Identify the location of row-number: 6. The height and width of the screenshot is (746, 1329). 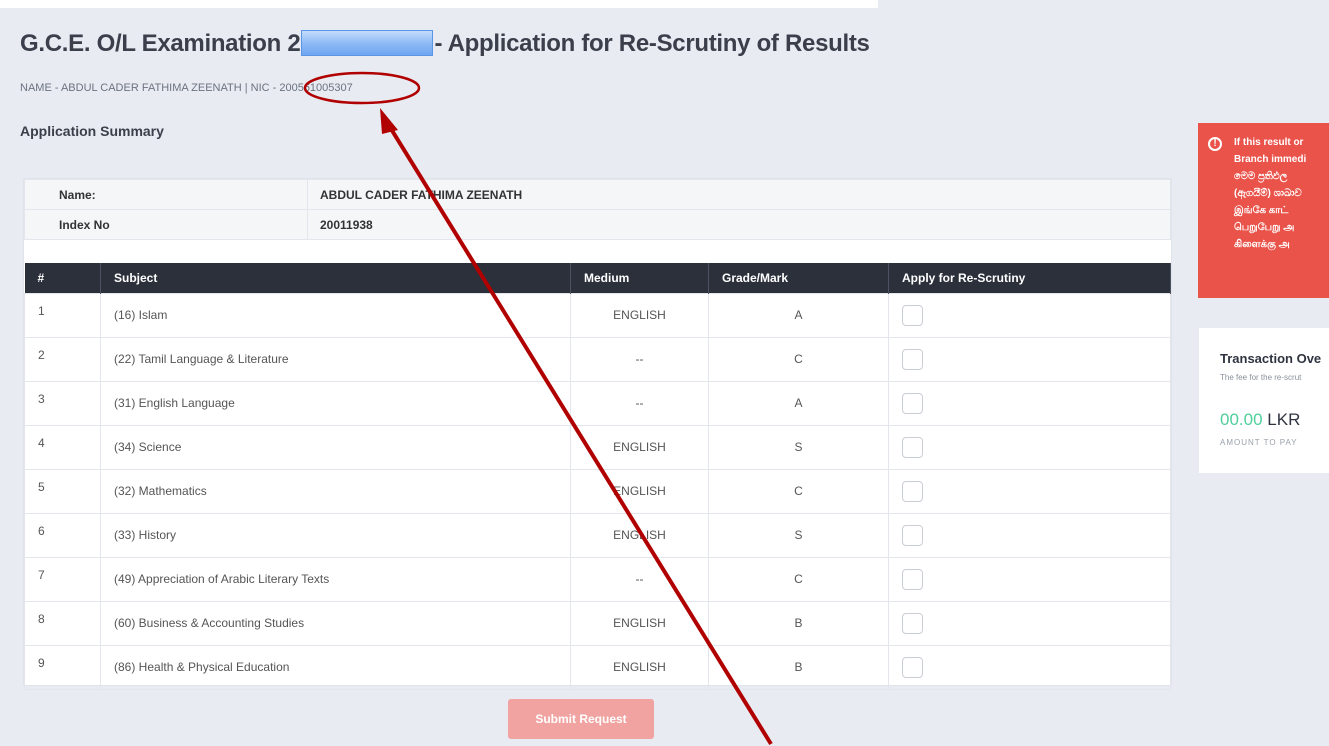
(62, 535).